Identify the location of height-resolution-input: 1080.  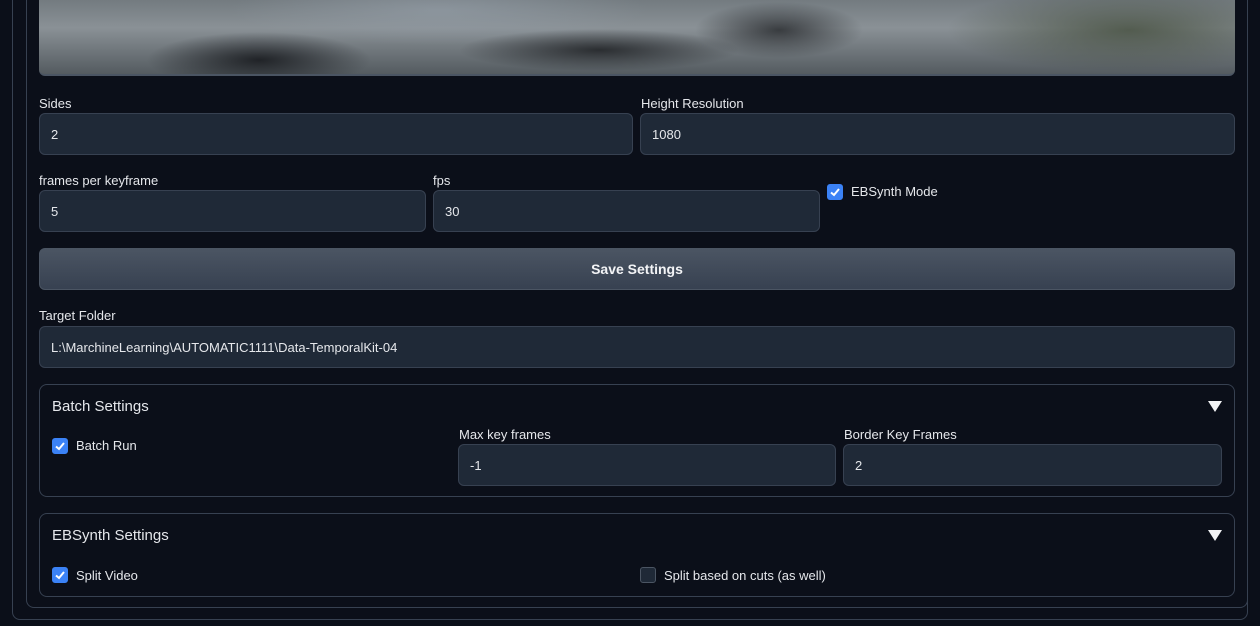
(937, 134).